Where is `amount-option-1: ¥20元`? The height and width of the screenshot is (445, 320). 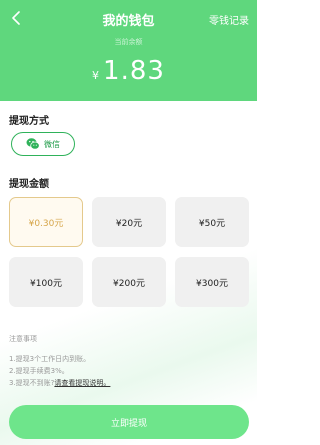
amount-option-1: ¥20元 is located at coordinates (129, 222).